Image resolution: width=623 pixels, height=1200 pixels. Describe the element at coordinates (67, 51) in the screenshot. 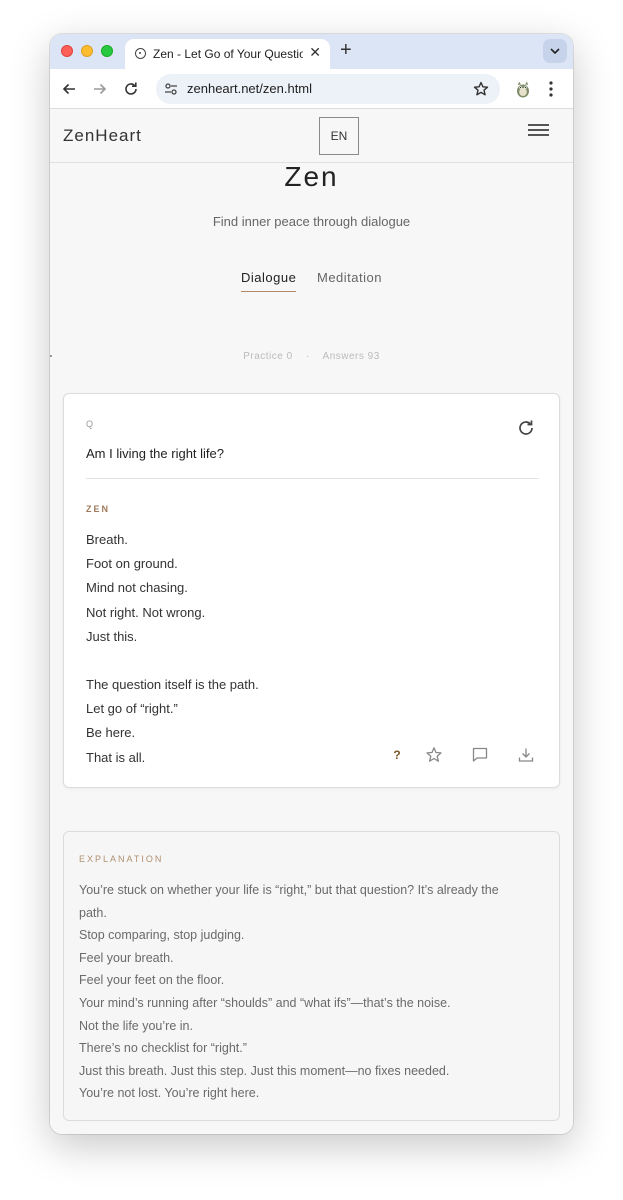

I see `close-window-button` at that location.